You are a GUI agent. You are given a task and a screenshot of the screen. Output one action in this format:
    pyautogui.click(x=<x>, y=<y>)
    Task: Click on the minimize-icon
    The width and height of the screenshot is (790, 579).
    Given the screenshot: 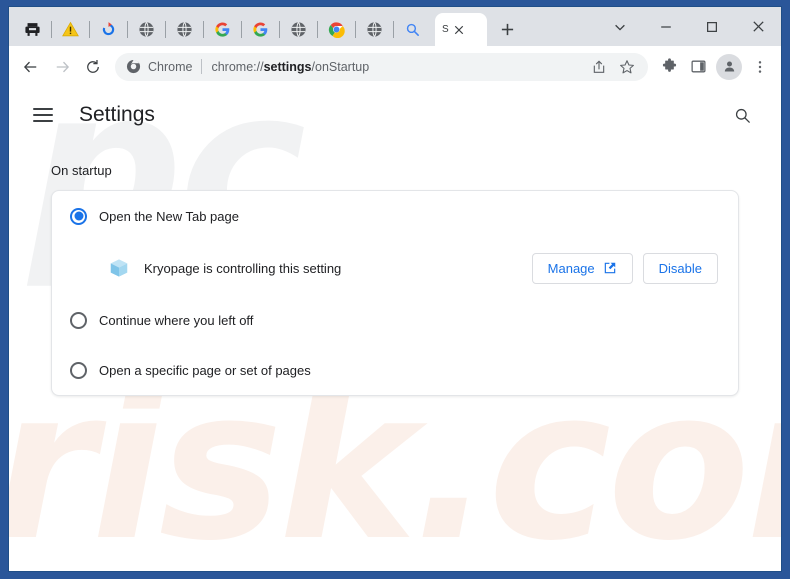 What is the action you would take?
    pyautogui.click(x=666, y=26)
    